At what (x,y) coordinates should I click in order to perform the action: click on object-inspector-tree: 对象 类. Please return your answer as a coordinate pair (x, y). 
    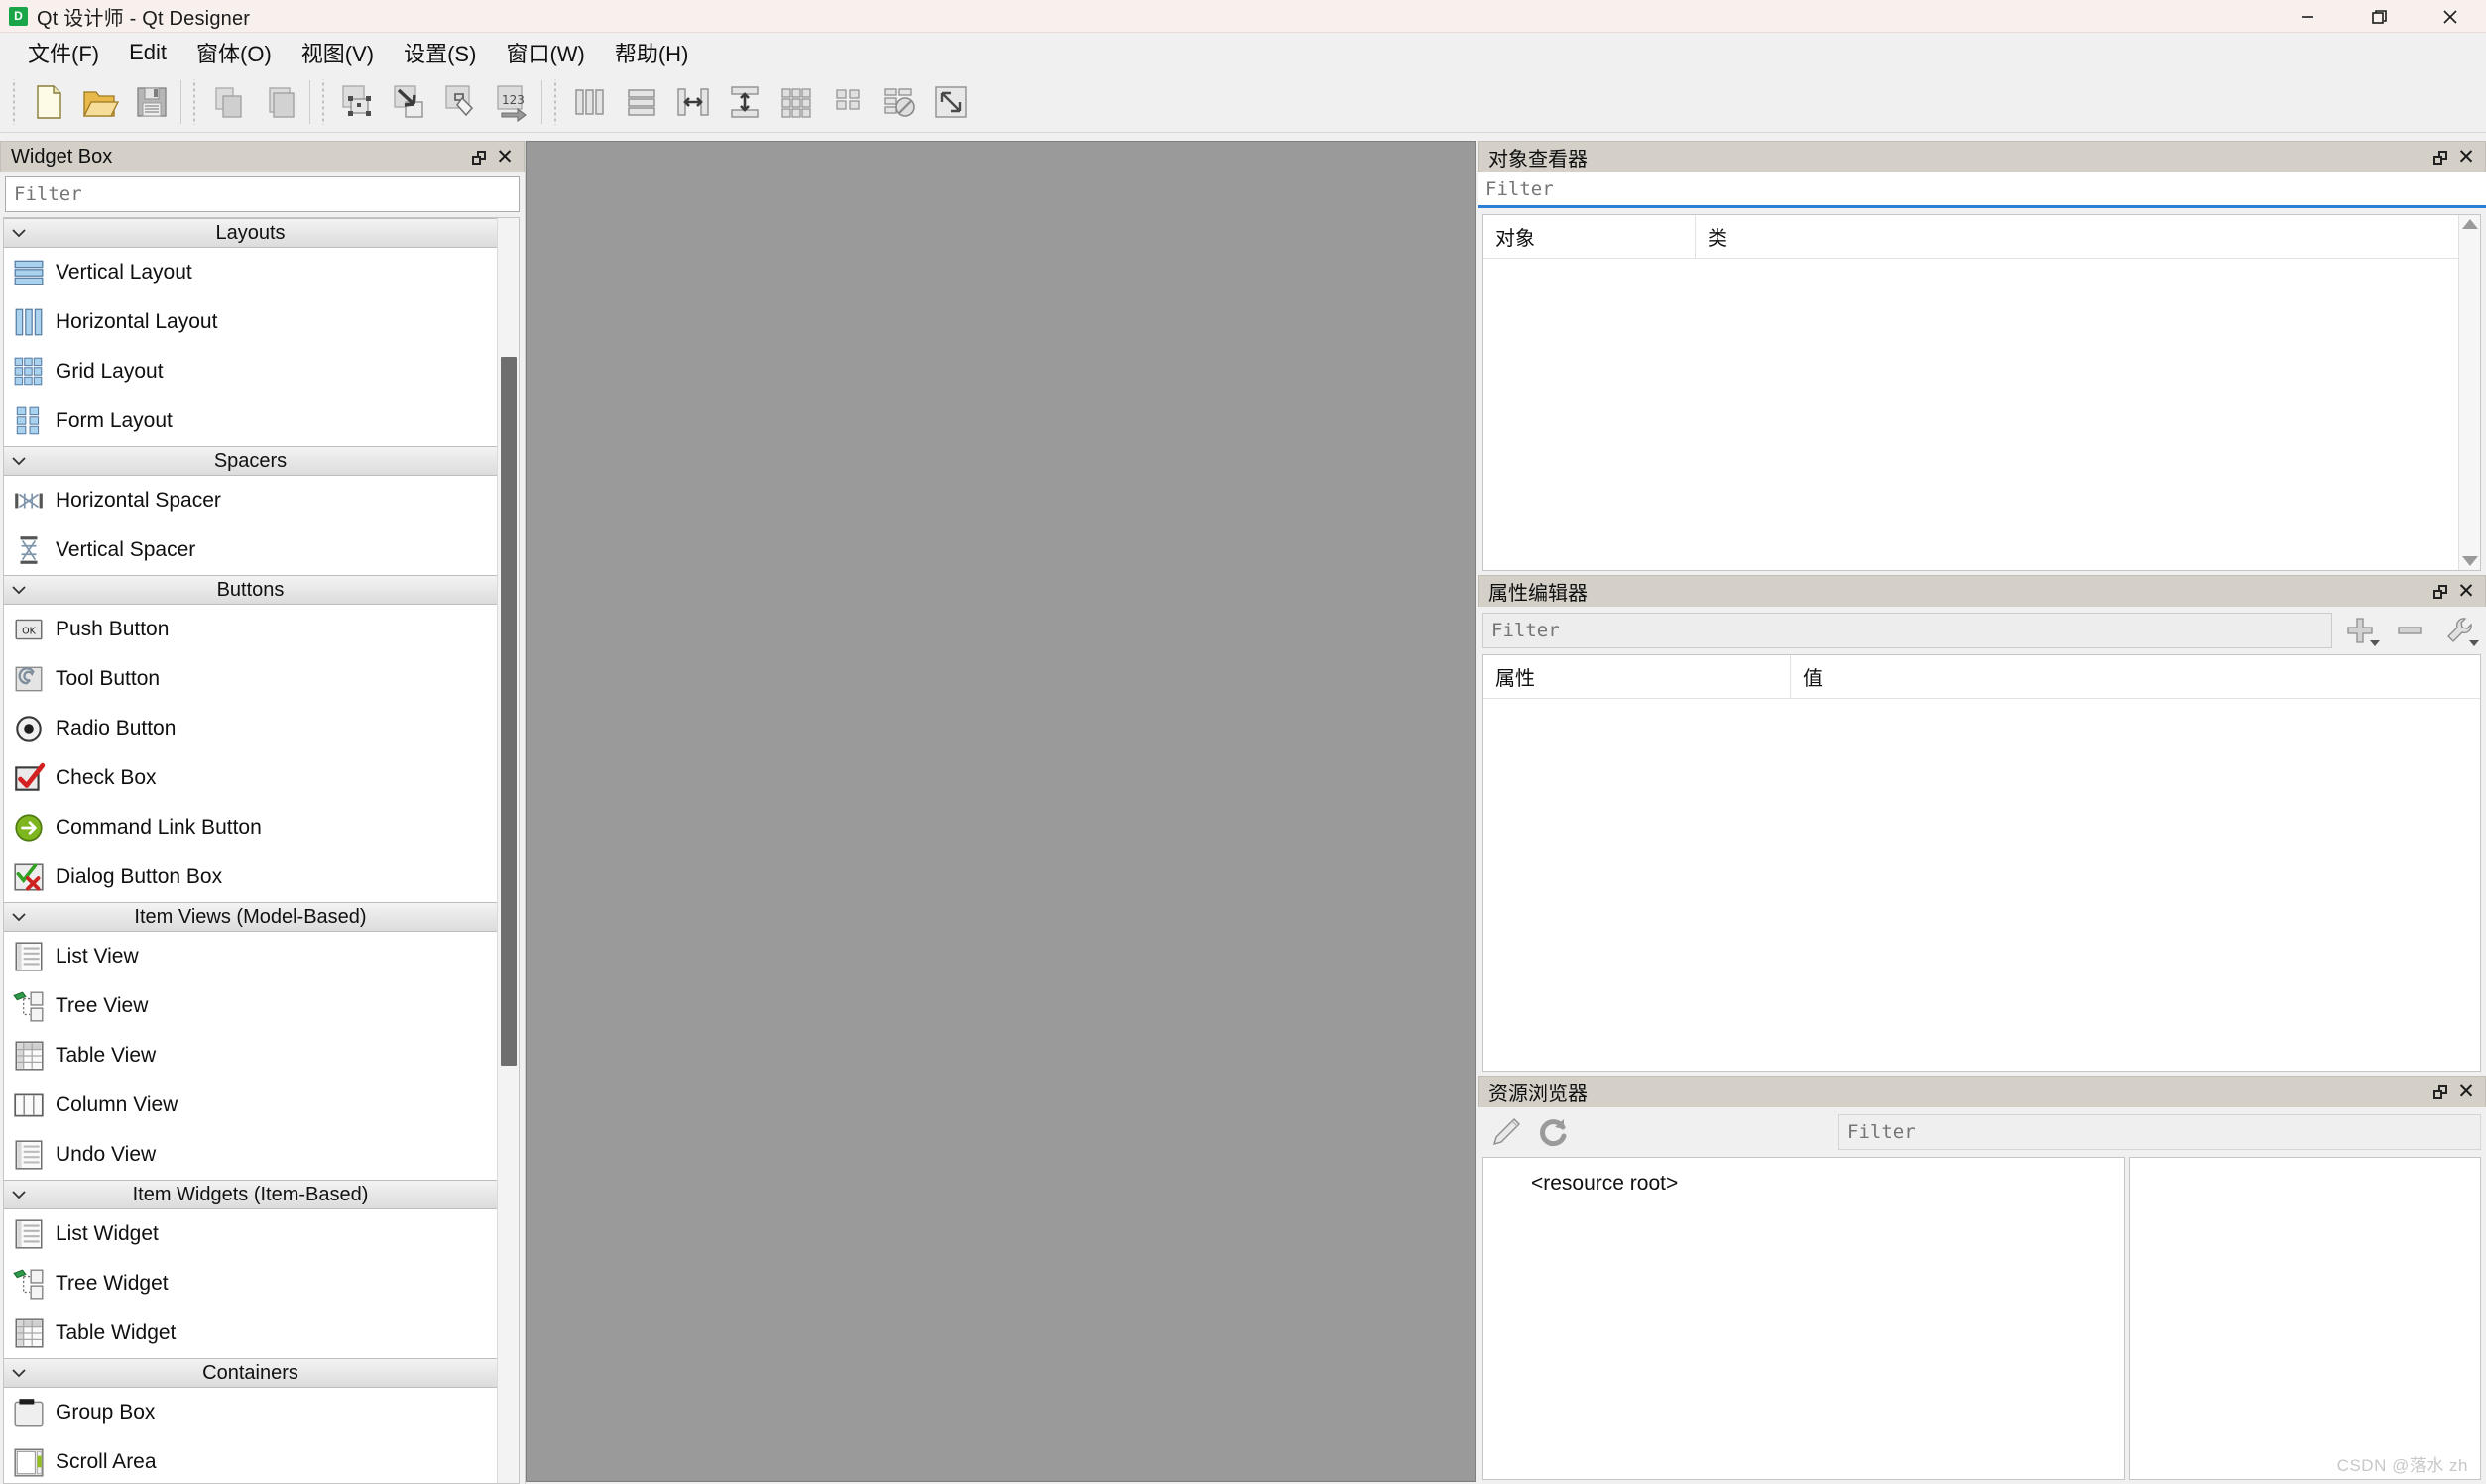
    Looking at the image, I should click on (1981, 392).